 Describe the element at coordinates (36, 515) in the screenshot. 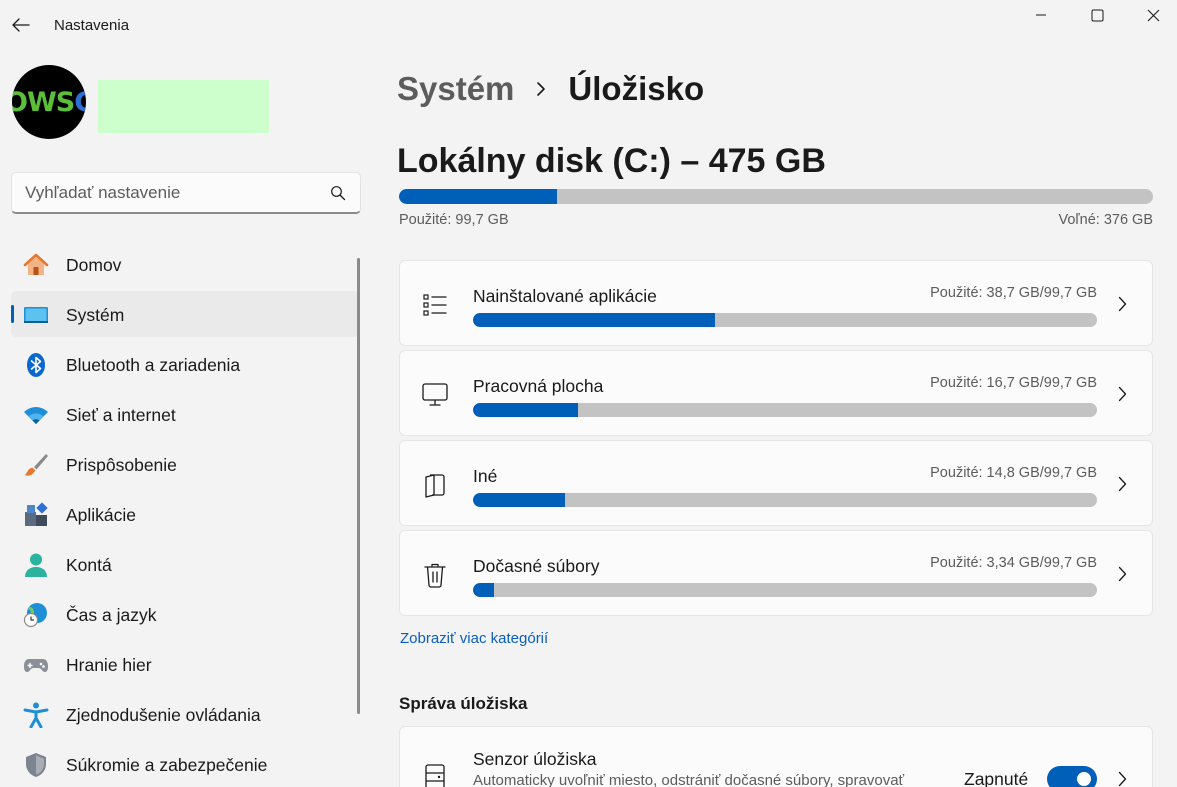

I see `apps-icon` at that location.